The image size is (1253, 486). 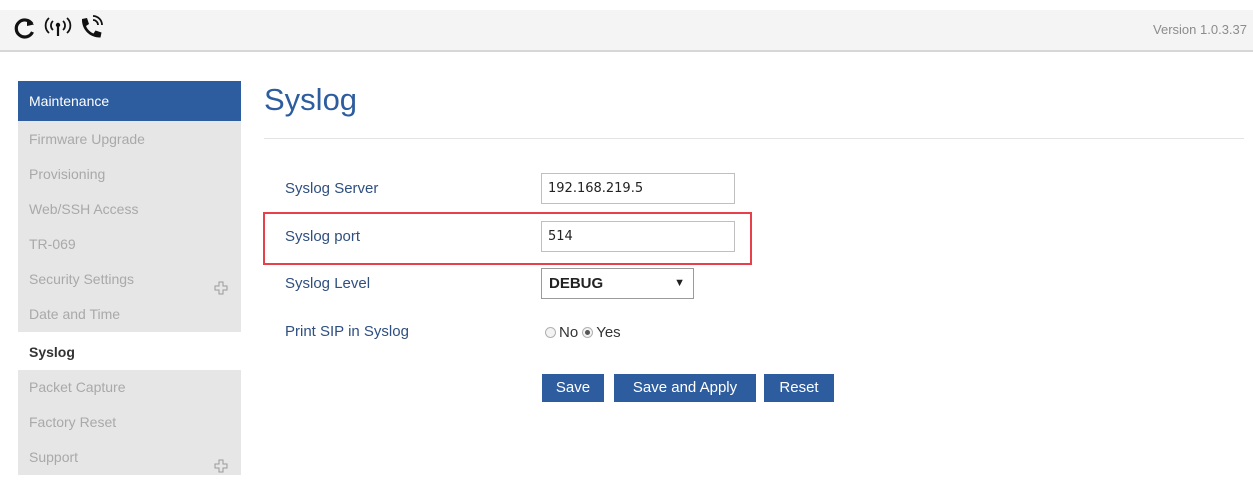 What do you see at coordinates (129, 351) in the screenshot?
I see `sidebar-item-syslog: Syslog` at bounding box center [129, 351].